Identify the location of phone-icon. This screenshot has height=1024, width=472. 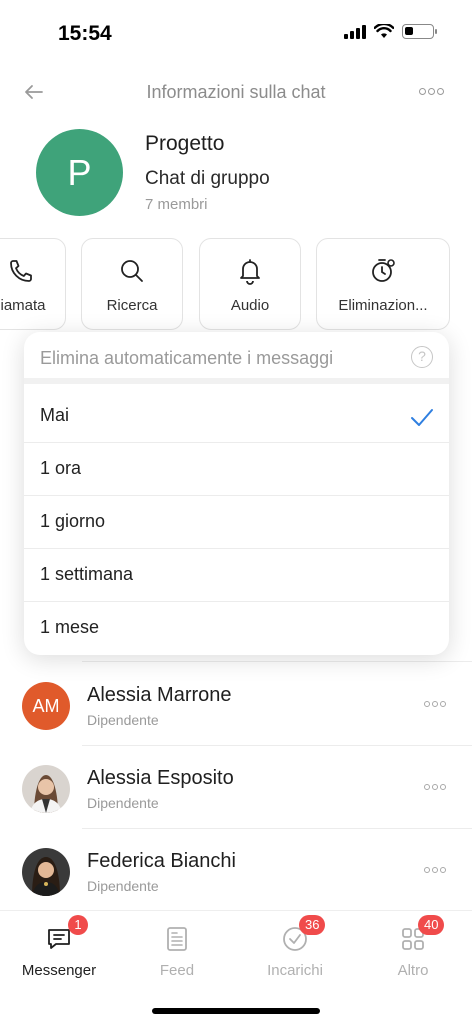
(21, 271).